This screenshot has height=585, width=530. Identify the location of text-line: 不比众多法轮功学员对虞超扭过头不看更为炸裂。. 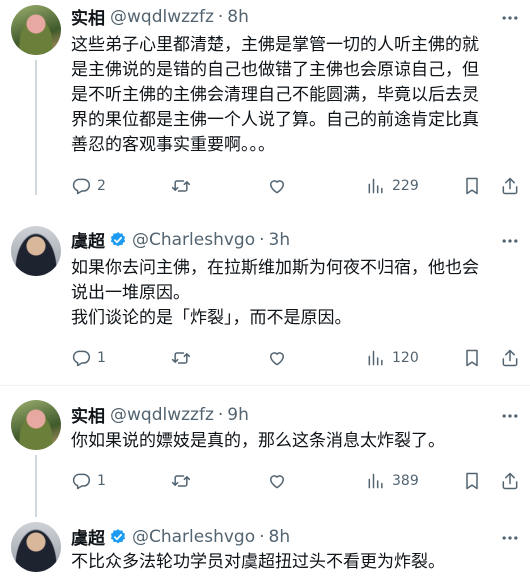
(258, 562).